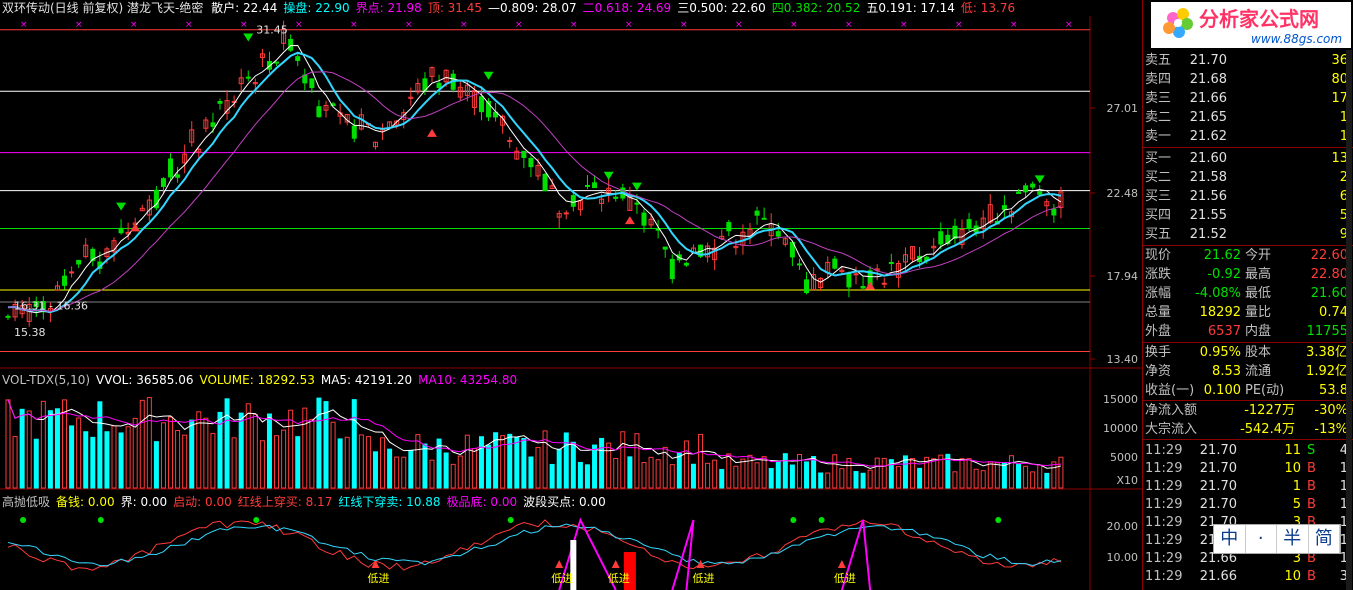 The width and height of the screenshot is (1353, 590). I want to click on scale-button-1: ·, so click(1261, 539).